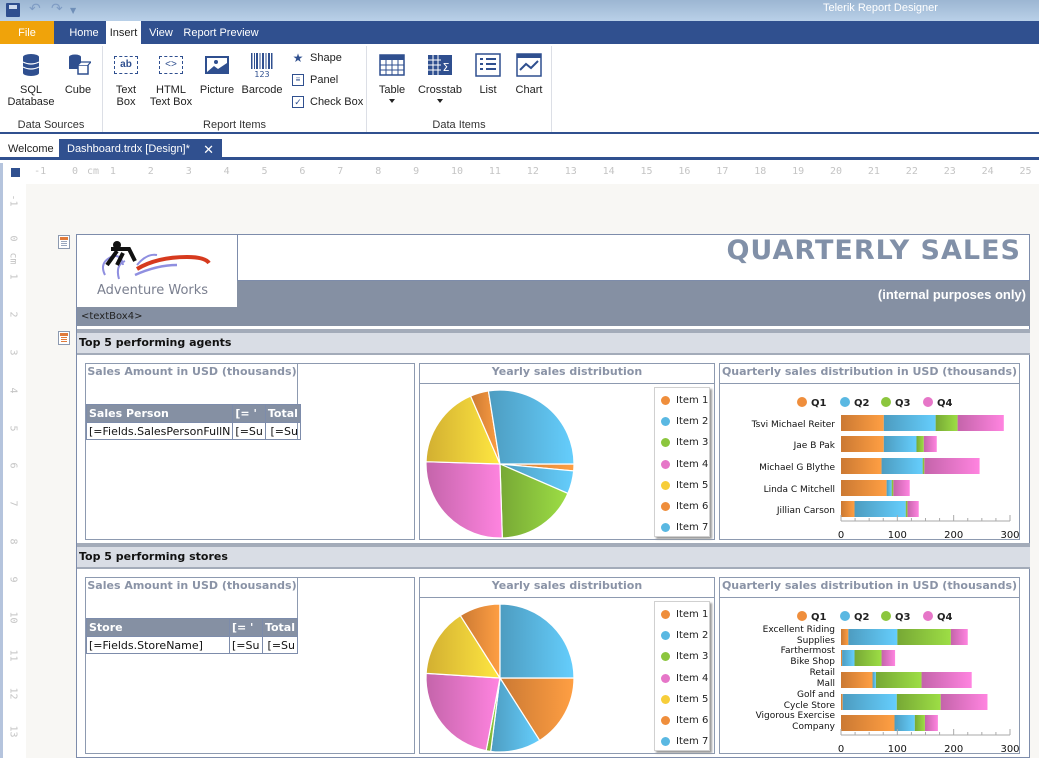 The width and height of the screenshot is (1039, 758). What do you see at coordinates (327, 102) in the screenshot?
I see `check-box-button: ✓ Check Box` at bounding box center [327, 102].